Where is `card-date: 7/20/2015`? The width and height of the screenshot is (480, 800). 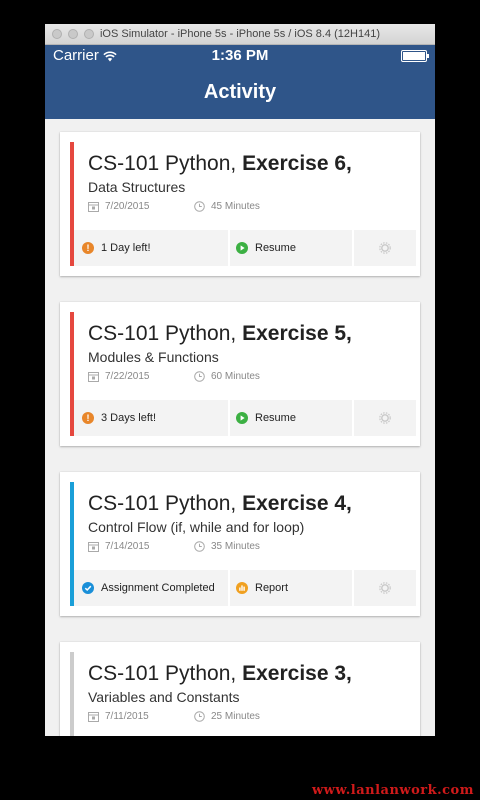 card-date: 7/20/2015 is located at coordinates (119, 206).